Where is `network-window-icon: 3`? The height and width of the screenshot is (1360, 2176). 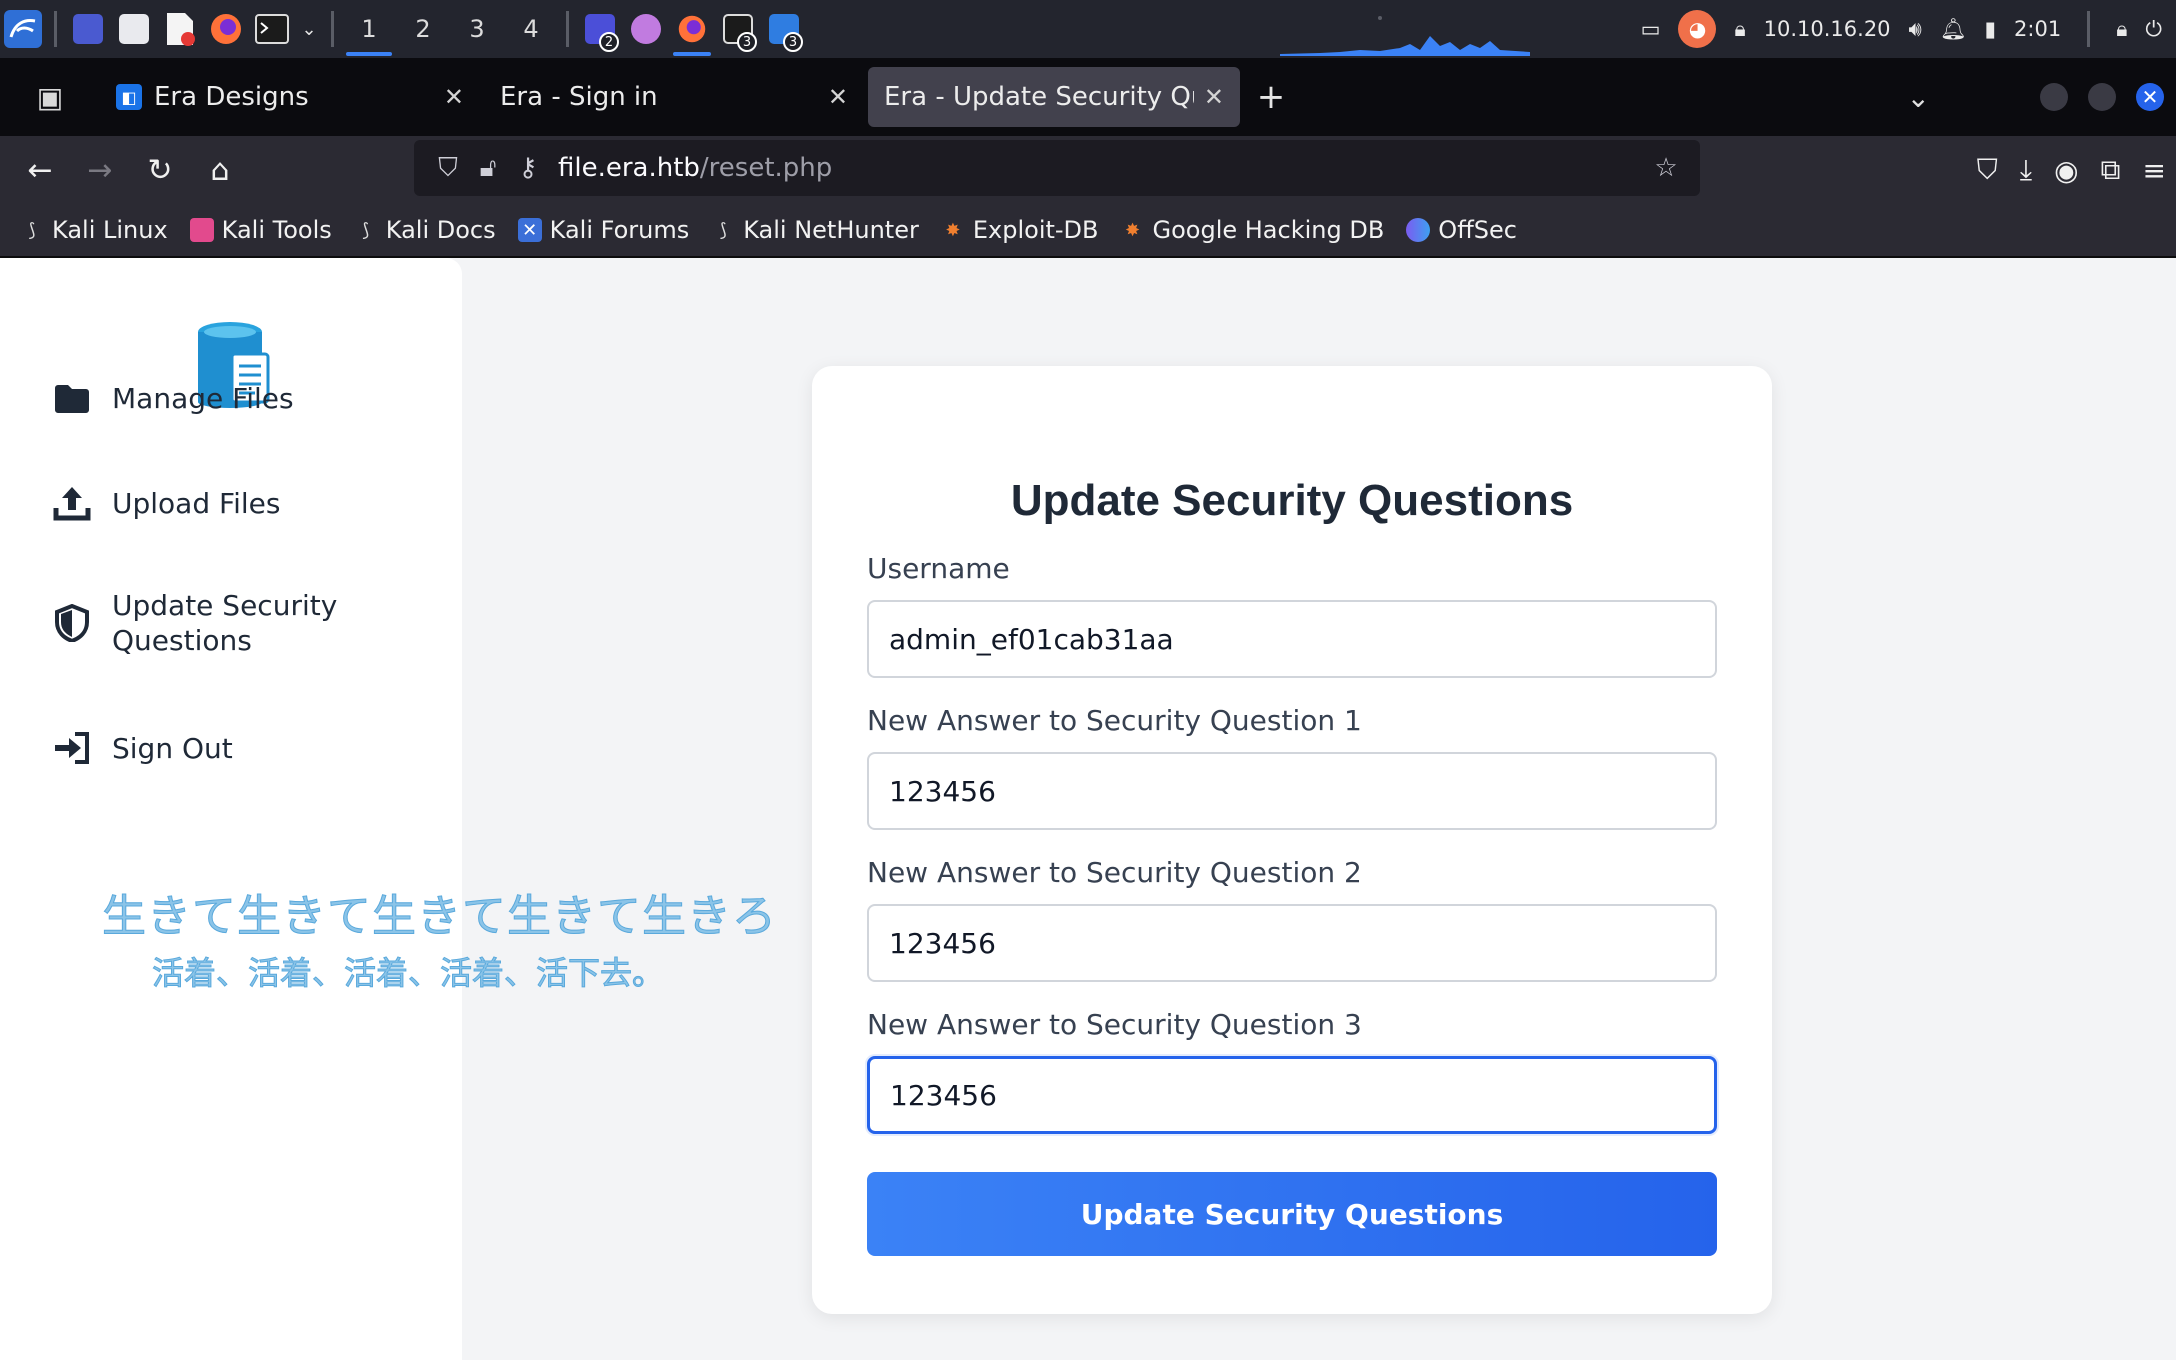 network-window-icon: 3 is located at coordinates (784, 29).